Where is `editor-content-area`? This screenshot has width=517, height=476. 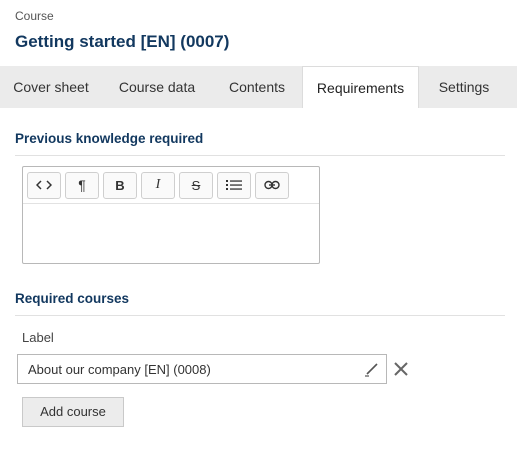
editor-content-area is located at coordinates (171, 233).